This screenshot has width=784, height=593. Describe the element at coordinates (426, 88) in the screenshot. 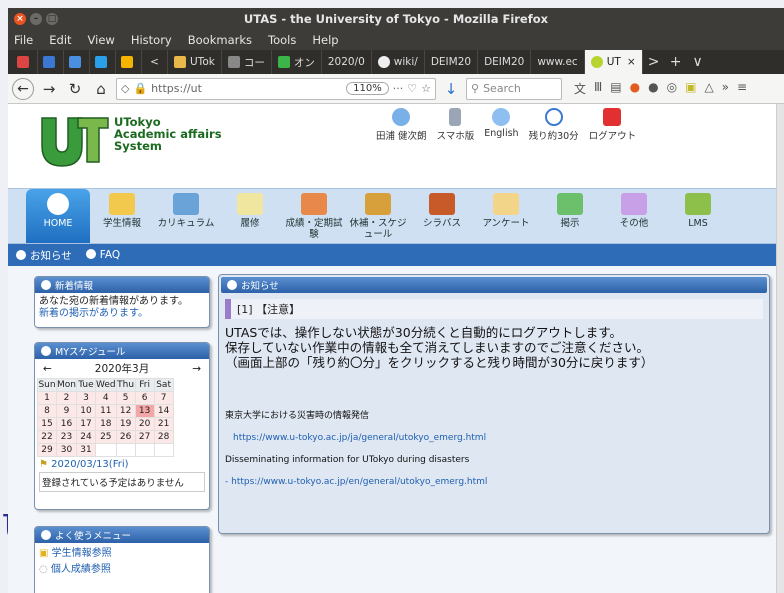

I see `bookmark-star-icon: ☆` at that location.